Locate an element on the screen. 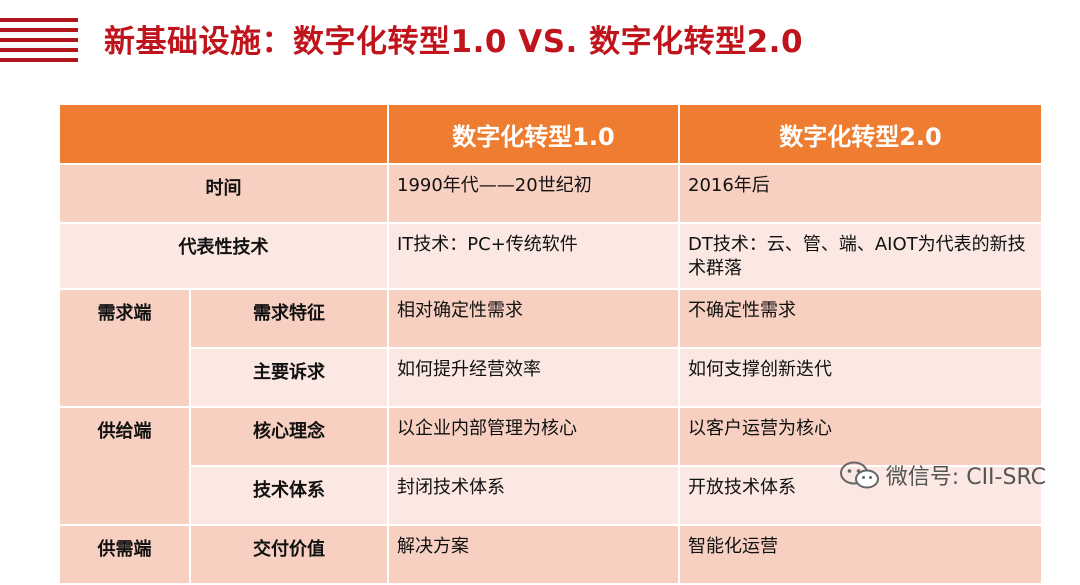  table-row: 主要诉求 如何提升经营效率 如何支撑创新迭代 is located at coordinates (551, 377).